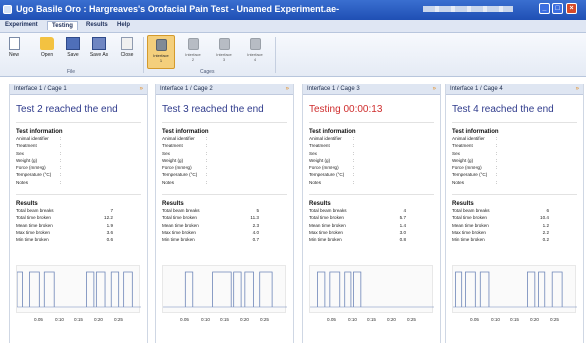  What do you see at coordinates (293, 26) in the screenshot?
I see `menu-bar: Experiment Testing Results Help` at bounding box center [293, 26].